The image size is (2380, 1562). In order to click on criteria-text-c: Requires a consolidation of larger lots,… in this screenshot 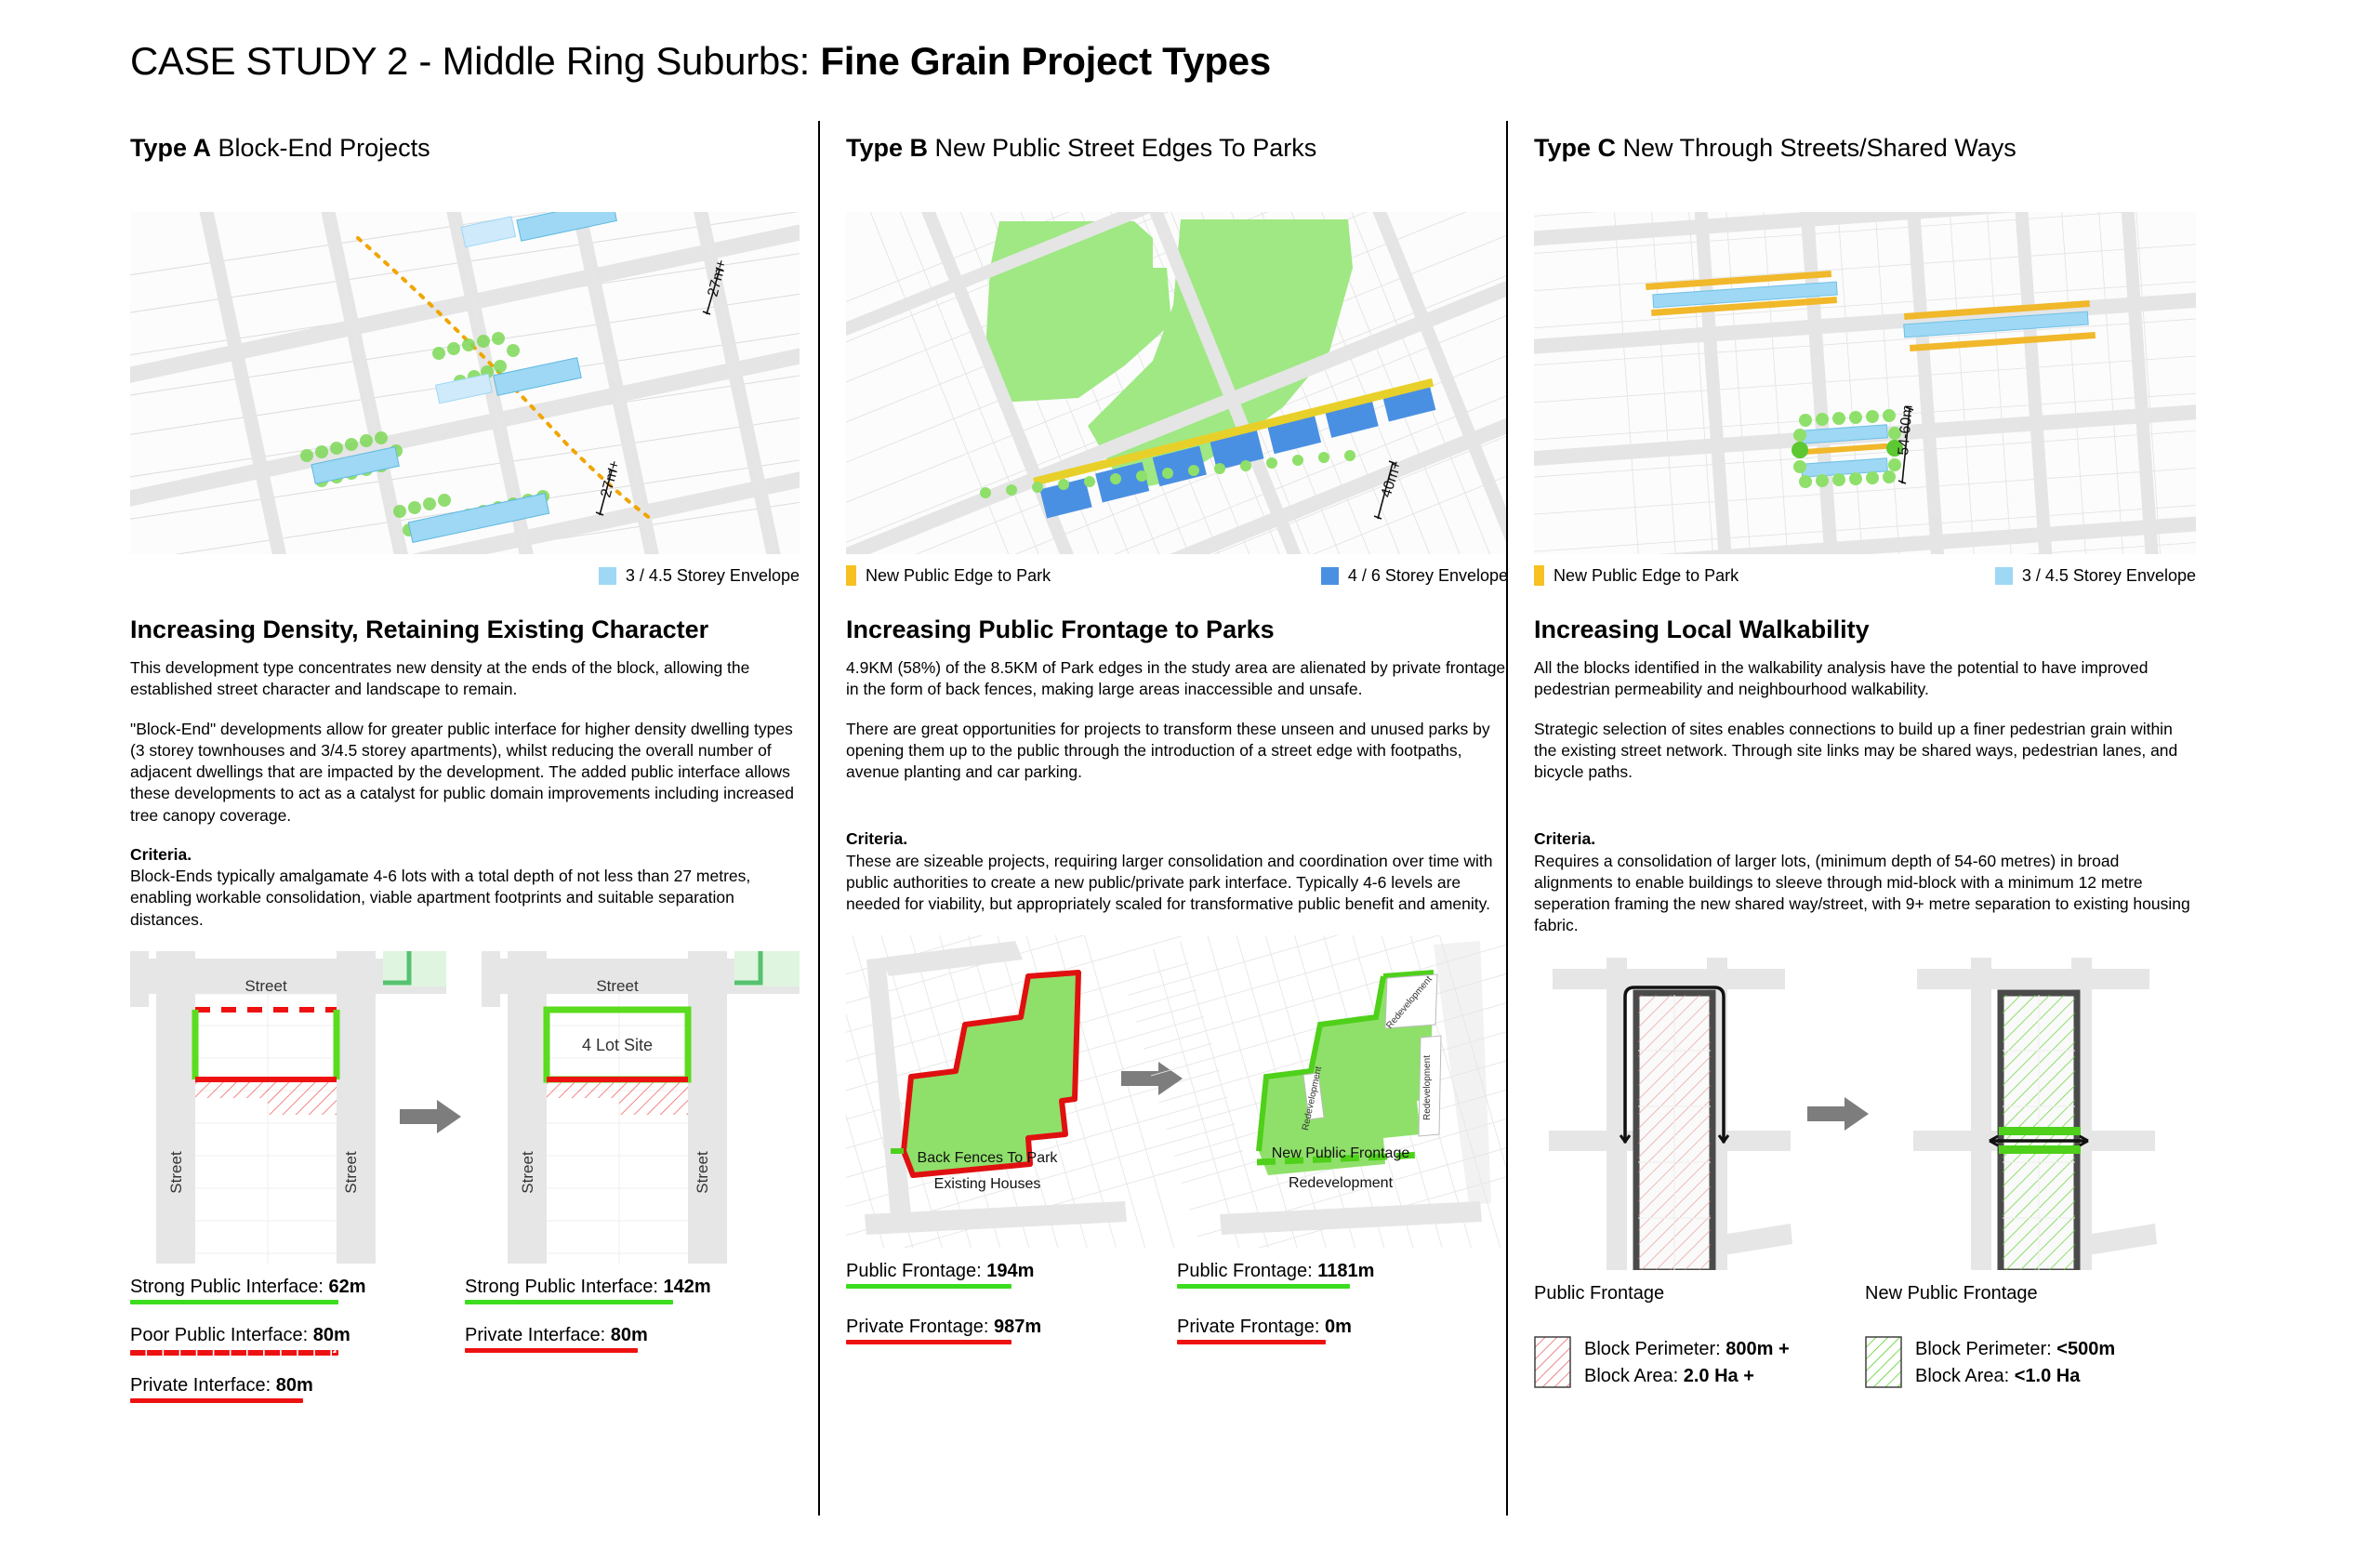, I will do `click(1862, 893)`.